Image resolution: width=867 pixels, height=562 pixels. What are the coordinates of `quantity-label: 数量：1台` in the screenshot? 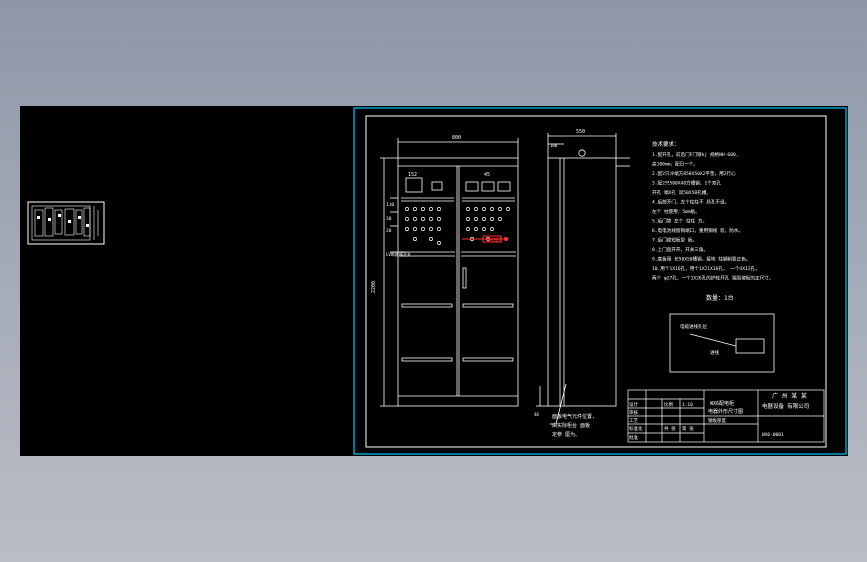 It's located at (720, 298).